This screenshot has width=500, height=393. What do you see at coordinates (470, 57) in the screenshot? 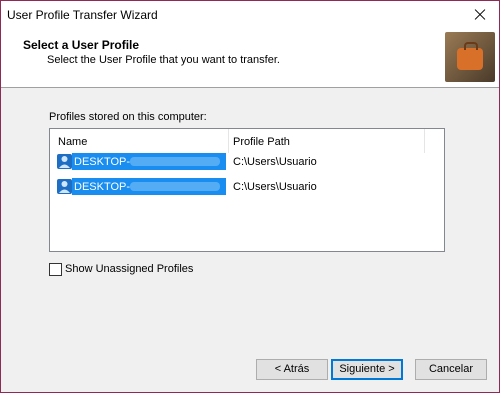
I see `briefcase-icon` at bounding box center [470, 57].